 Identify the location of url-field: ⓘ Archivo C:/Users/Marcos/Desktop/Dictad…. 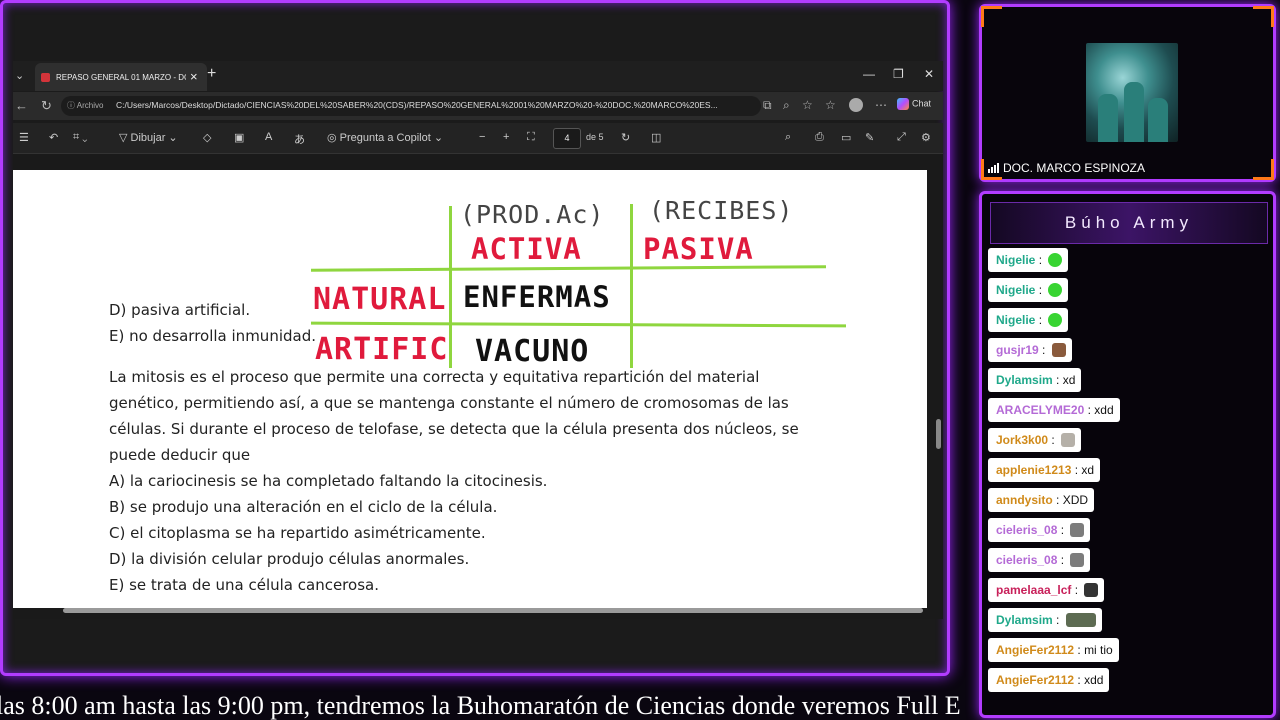
(411, 106).